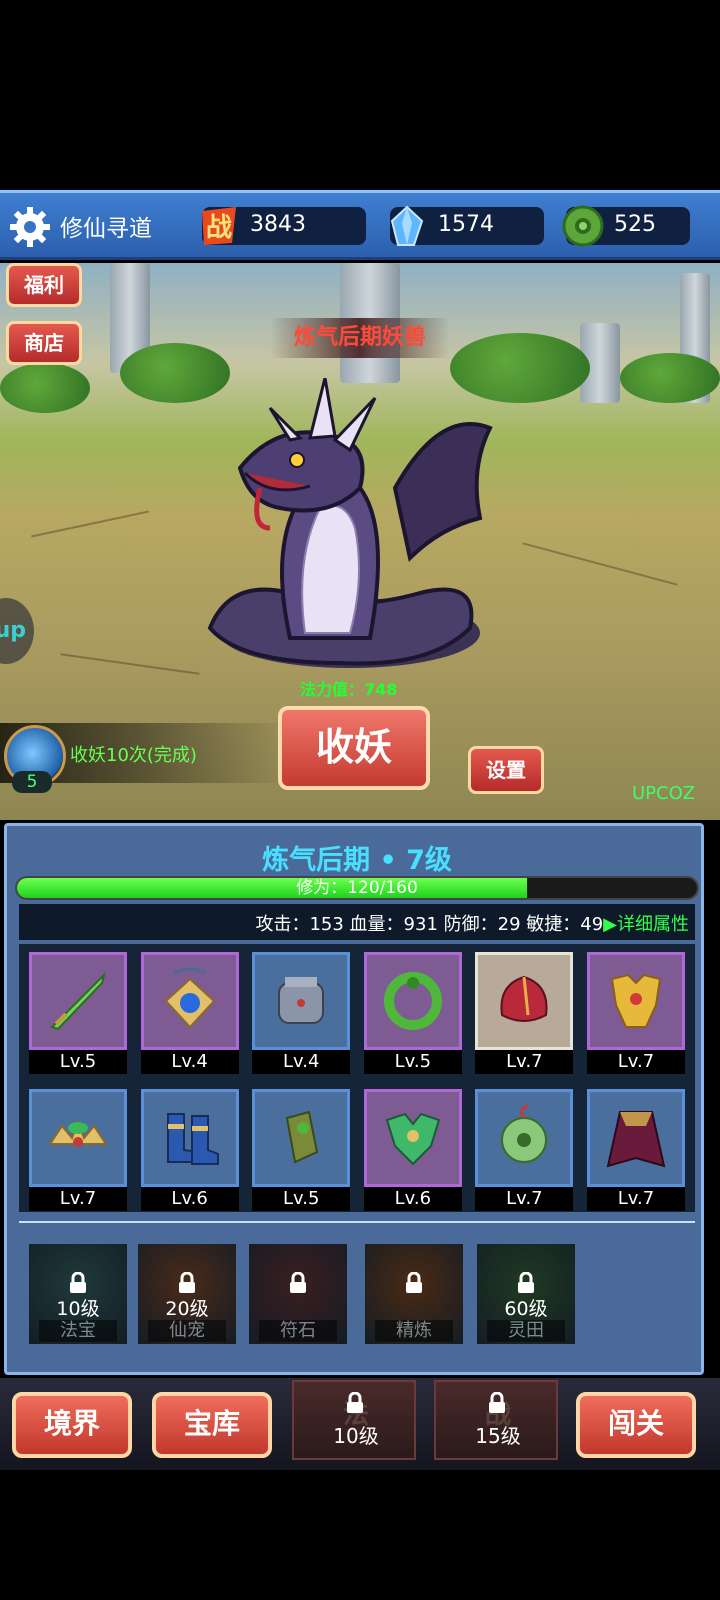 This screenshot has height=1600, width=720. Describe the element at coordinates (524, 998) in the screenshot. I see `red-helmet-icon` at that location.